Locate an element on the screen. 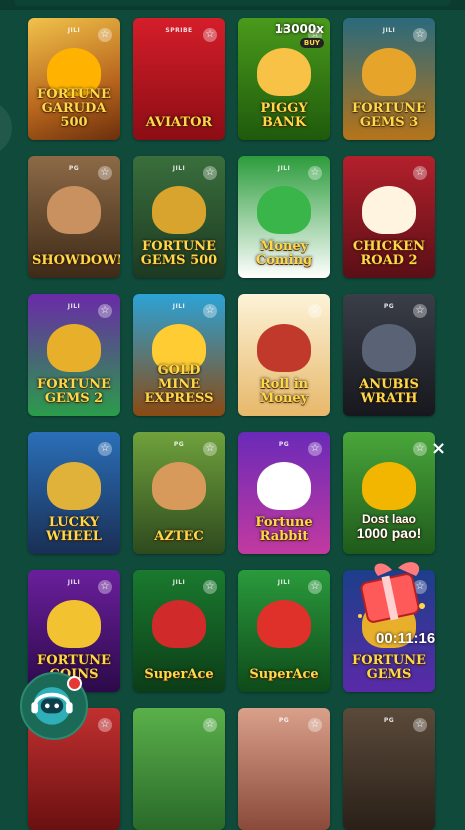  game-tile: JILI ☆ Money Coming is located at coordinates (284, 217).